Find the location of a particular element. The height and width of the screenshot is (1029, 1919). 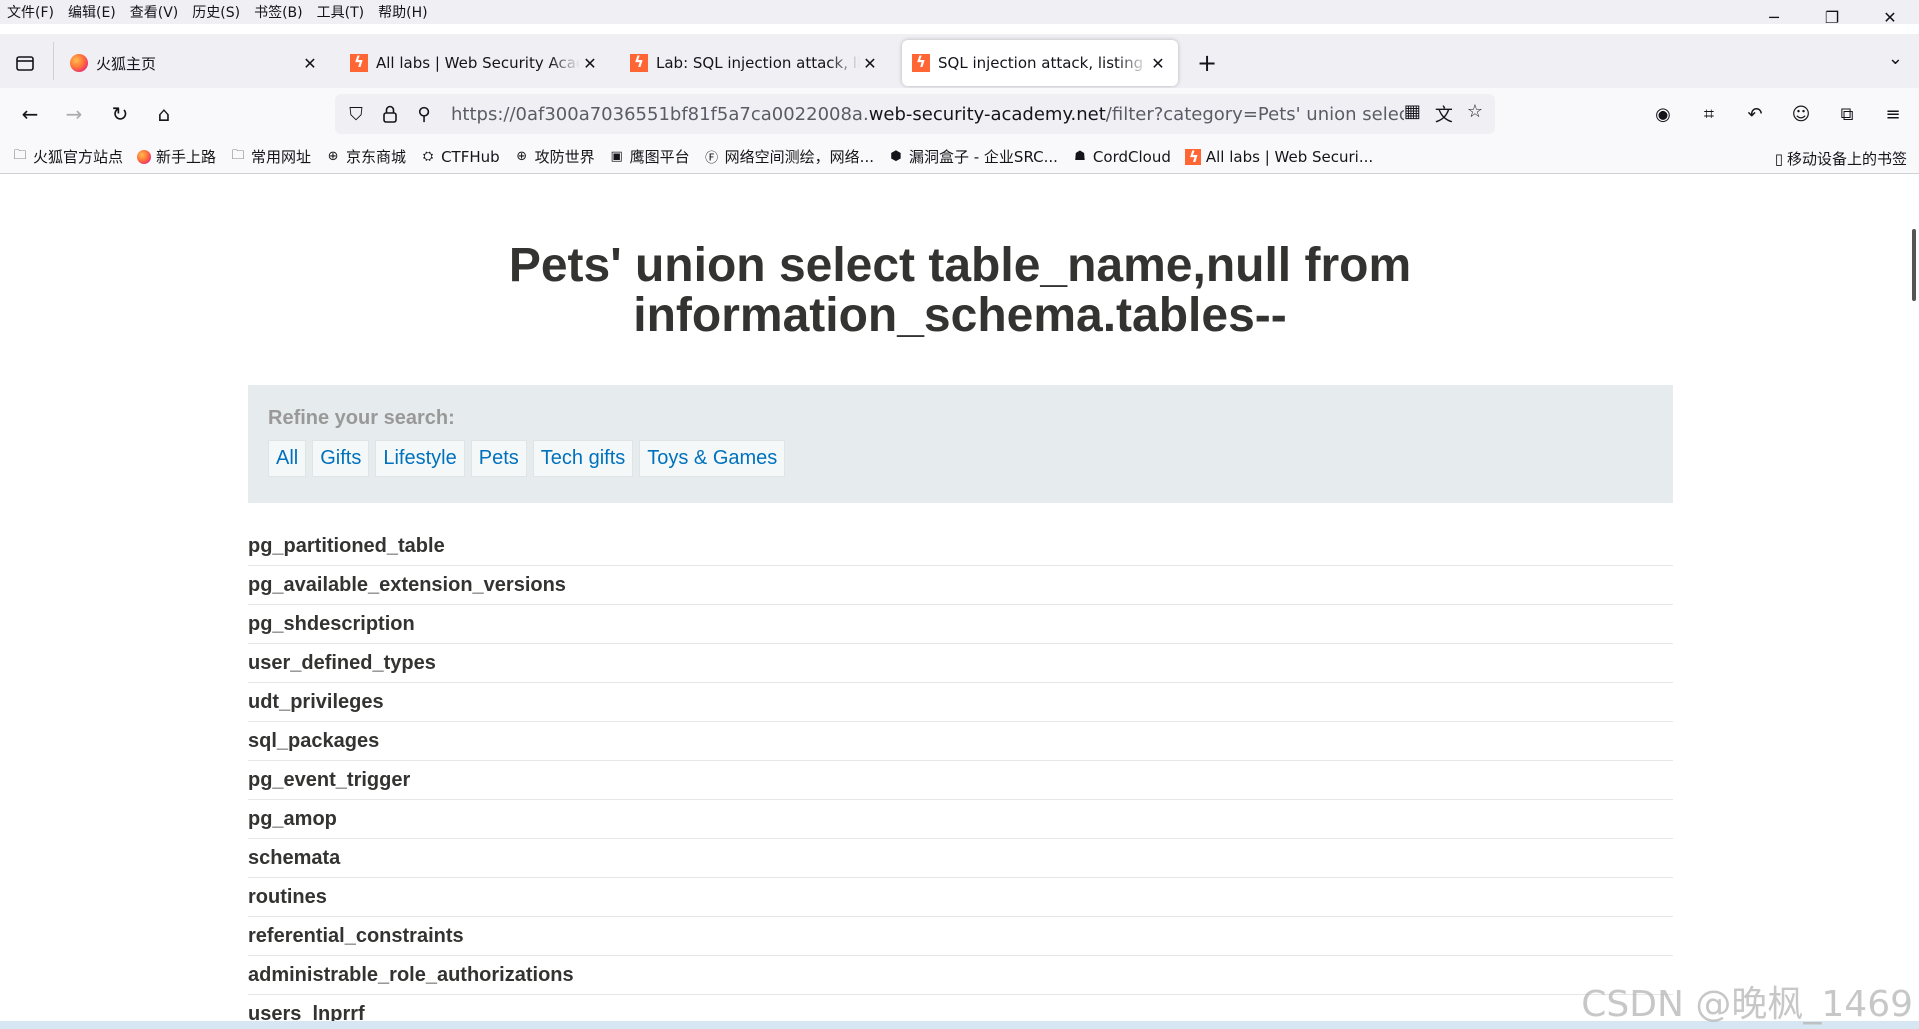

table-row: pg_event_trigger is located at coordinates (960, 780).